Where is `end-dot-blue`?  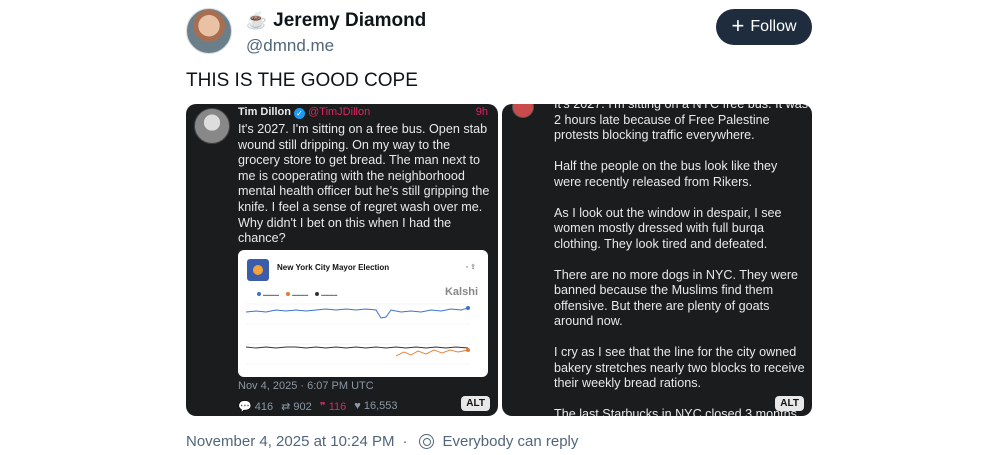
end-dot-blue is located at coordinates (468, 308).